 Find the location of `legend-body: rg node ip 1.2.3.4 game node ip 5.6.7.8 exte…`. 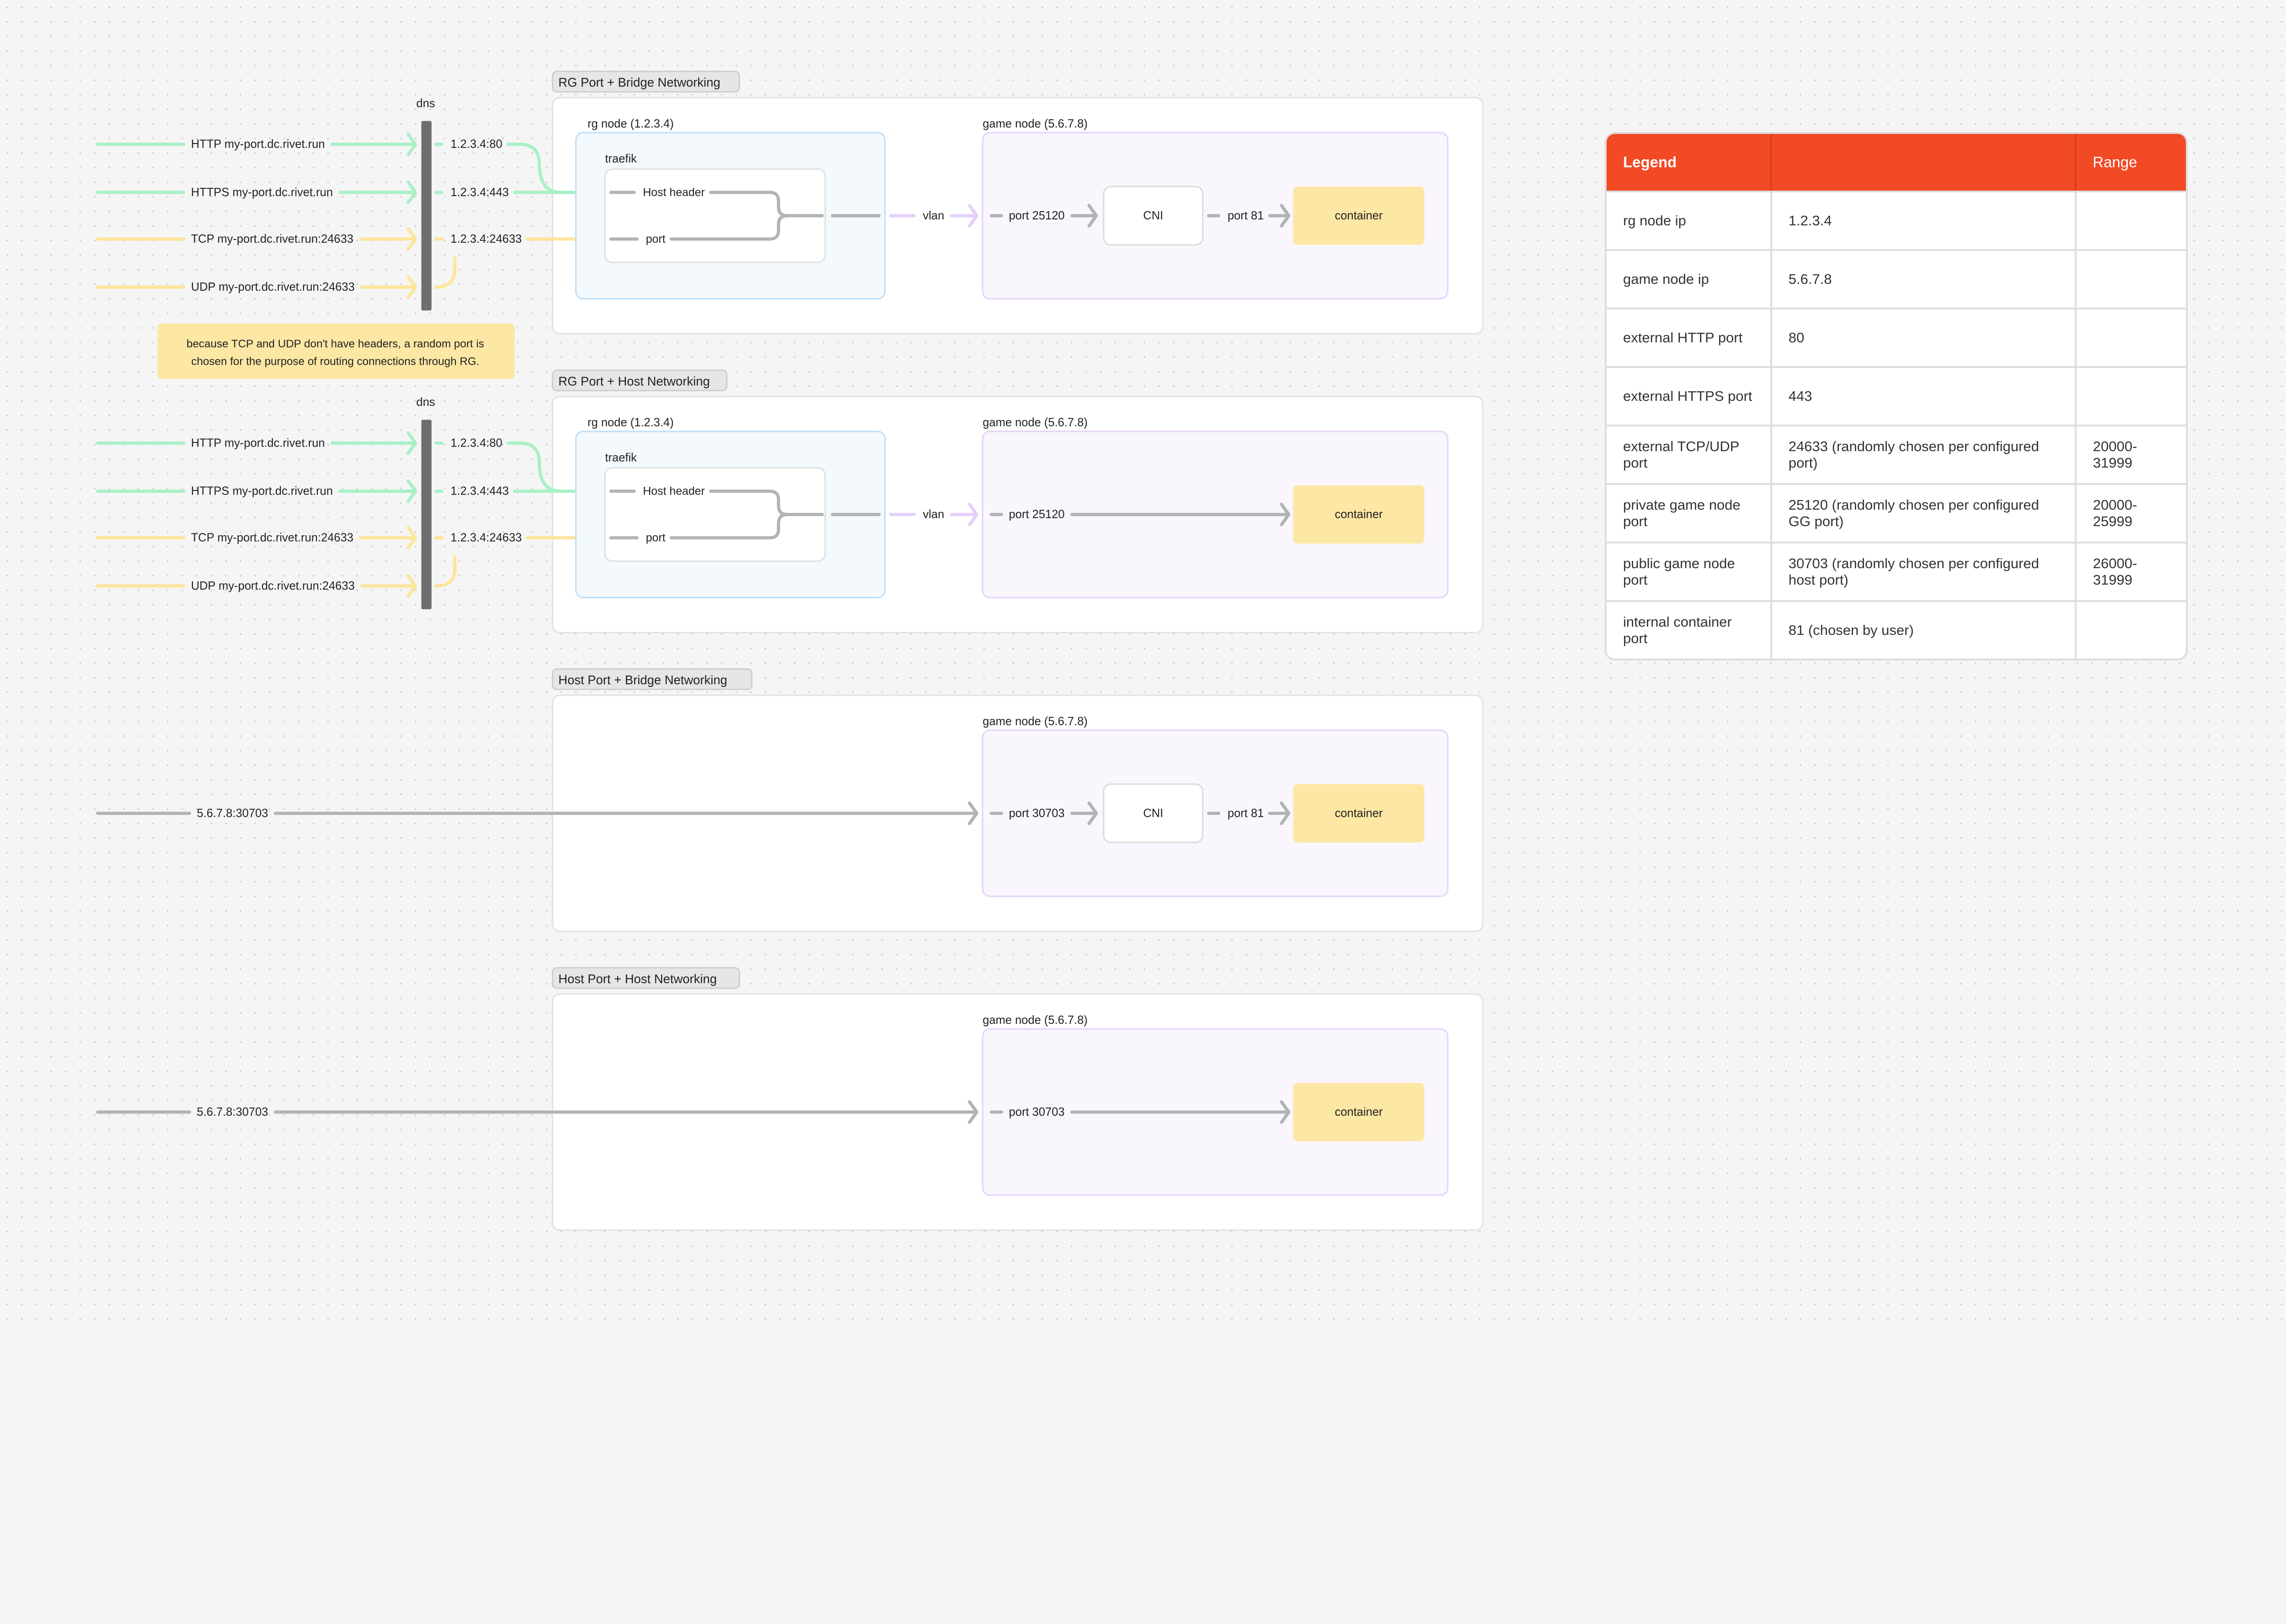

legend-body: rg node ip 1.2.3.4 game node ip 5.6.7.8 exte… is located at coordinates (1897, 425).